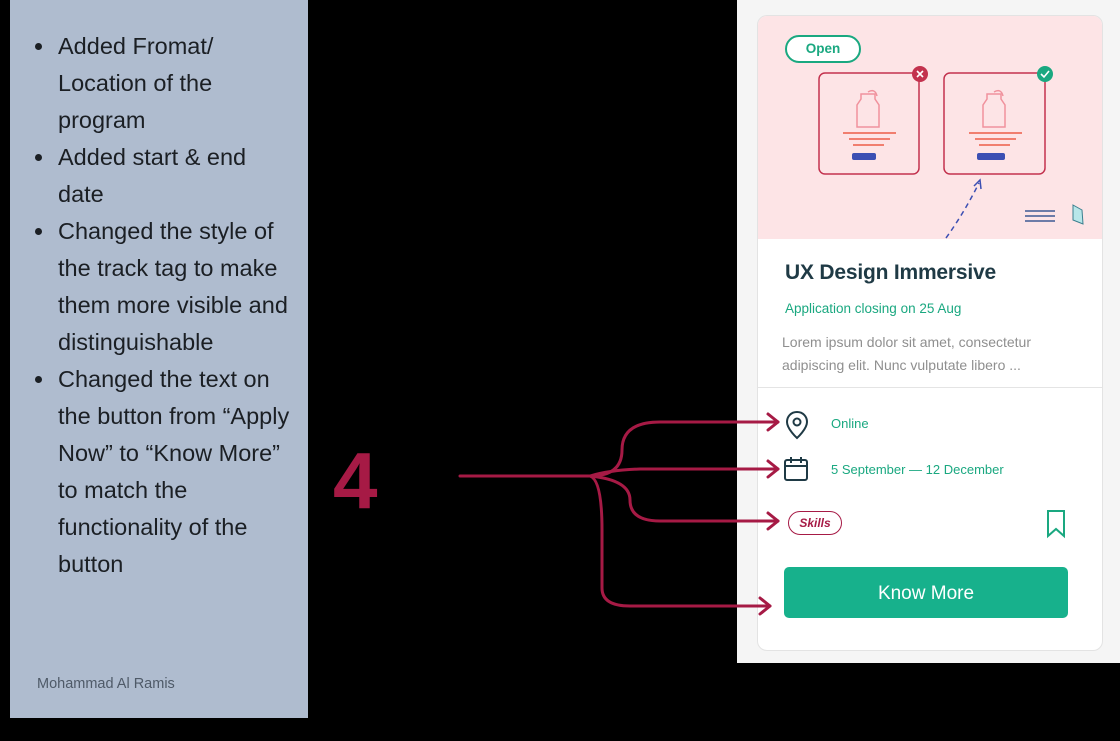 The height and width of the screenshot is (741, 1120). I want to click on application-deadline: Application closing on 25 Aug, so click(873, 308).